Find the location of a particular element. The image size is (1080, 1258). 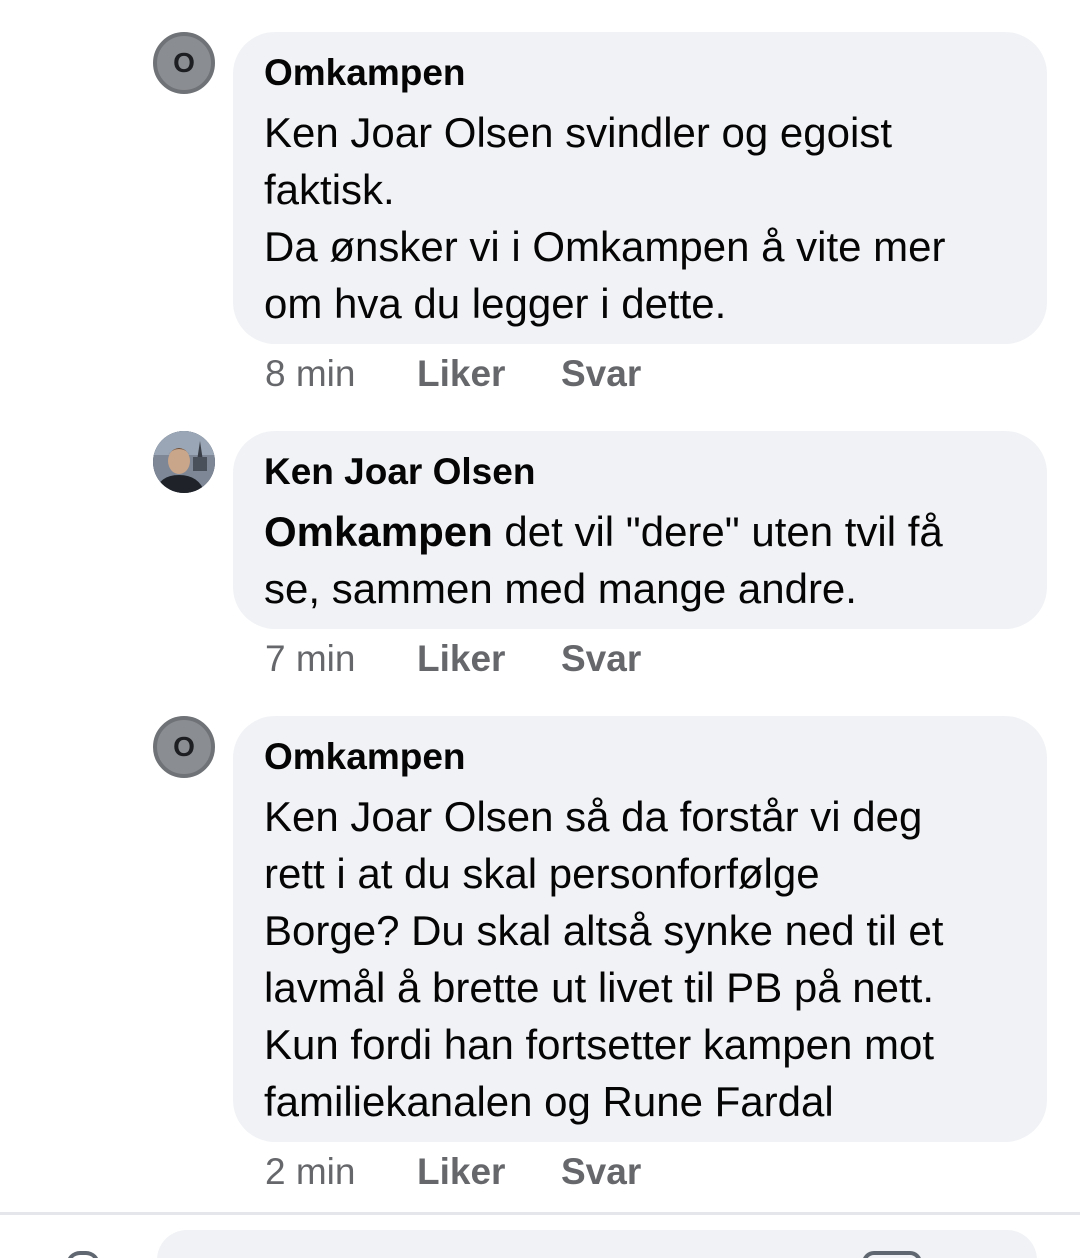

mention-link: Omkampen is located at coordinates (378, 531).